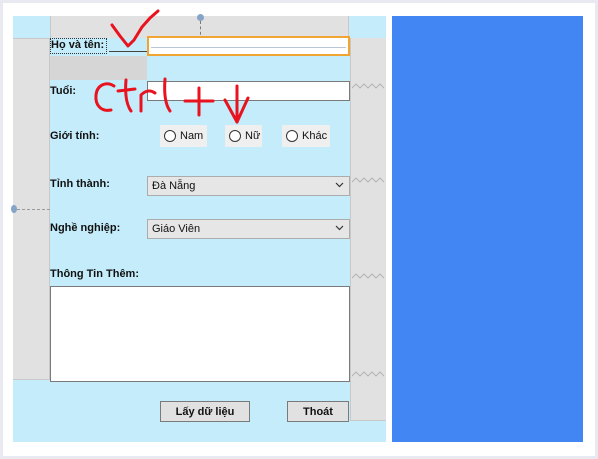 Image resolution: width=598 pixels, height=459 pixels. What do you see at coordinates (243, 136) in the screenshot?
I see `radio-nu: Nữ` at bounding box center [243, 136].